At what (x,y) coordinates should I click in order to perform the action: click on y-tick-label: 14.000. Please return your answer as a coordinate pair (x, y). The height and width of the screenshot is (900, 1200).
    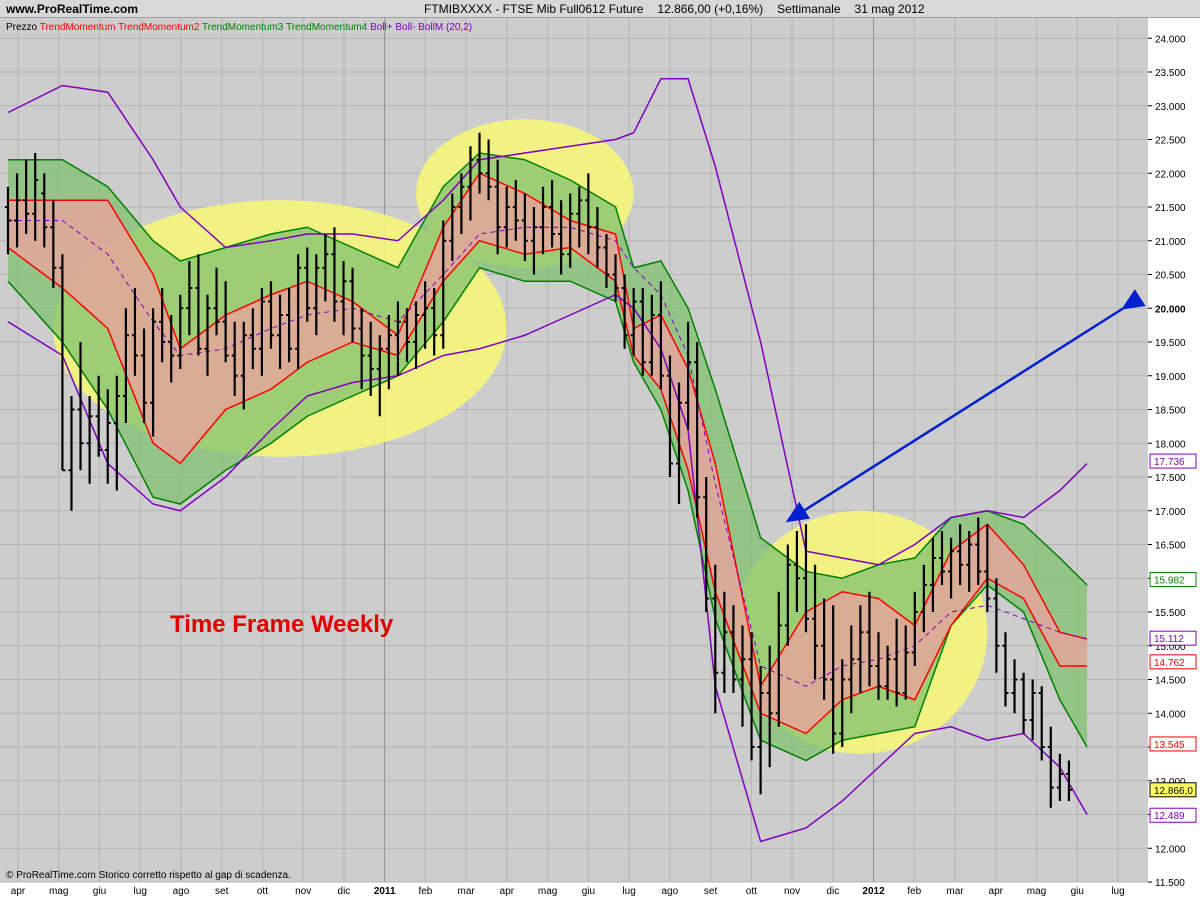
    Looking at the image, I should click on (1170, 714).